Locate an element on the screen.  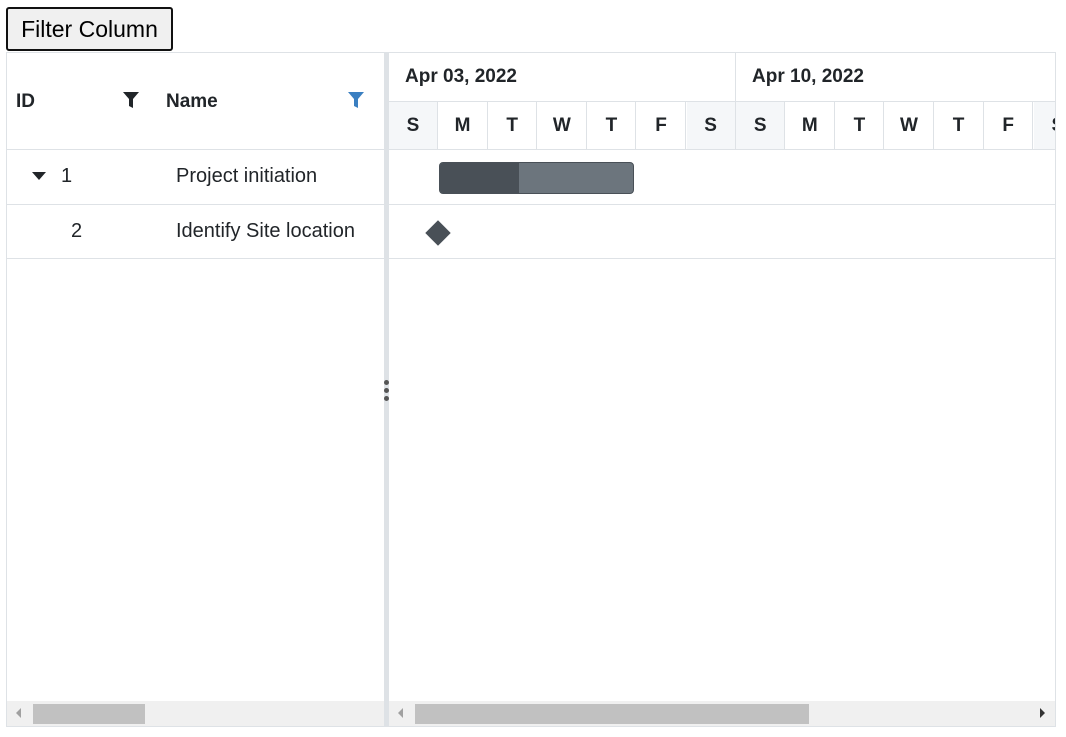
week-label: Apr 03, 2022 is located at coordinates (562, 77).